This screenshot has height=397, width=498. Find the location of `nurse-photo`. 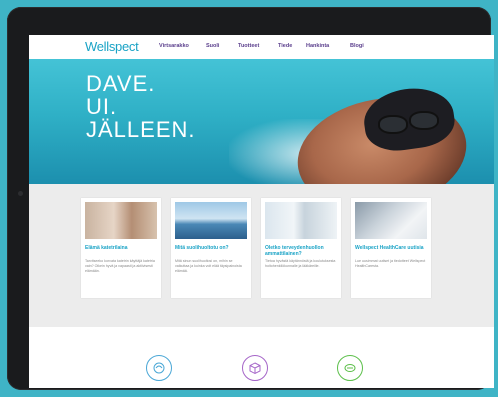

nurse-photo is located at coordinates (301, 220).